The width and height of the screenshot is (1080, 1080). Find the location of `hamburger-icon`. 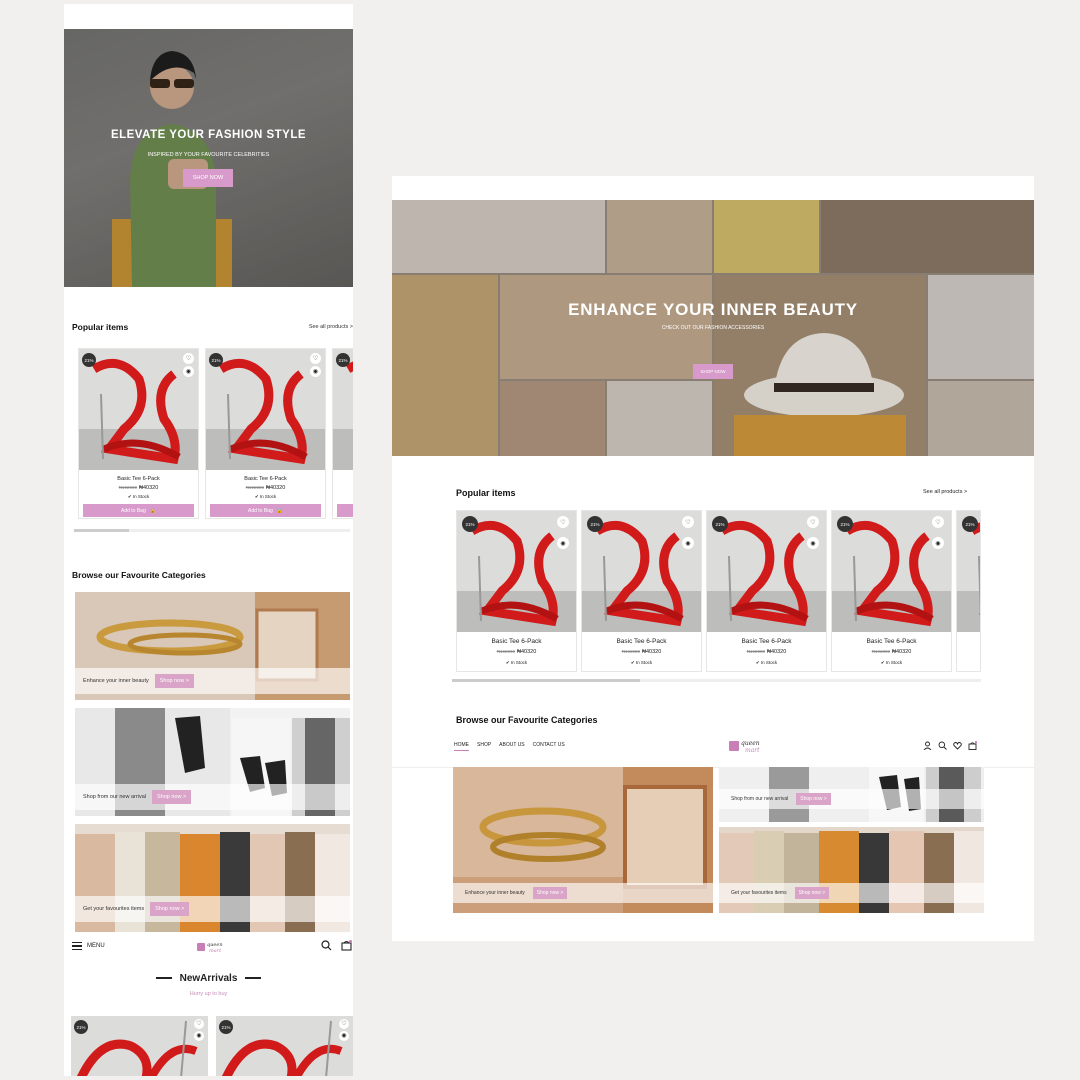

hamburger-icon is located at coordinates (77, 946).